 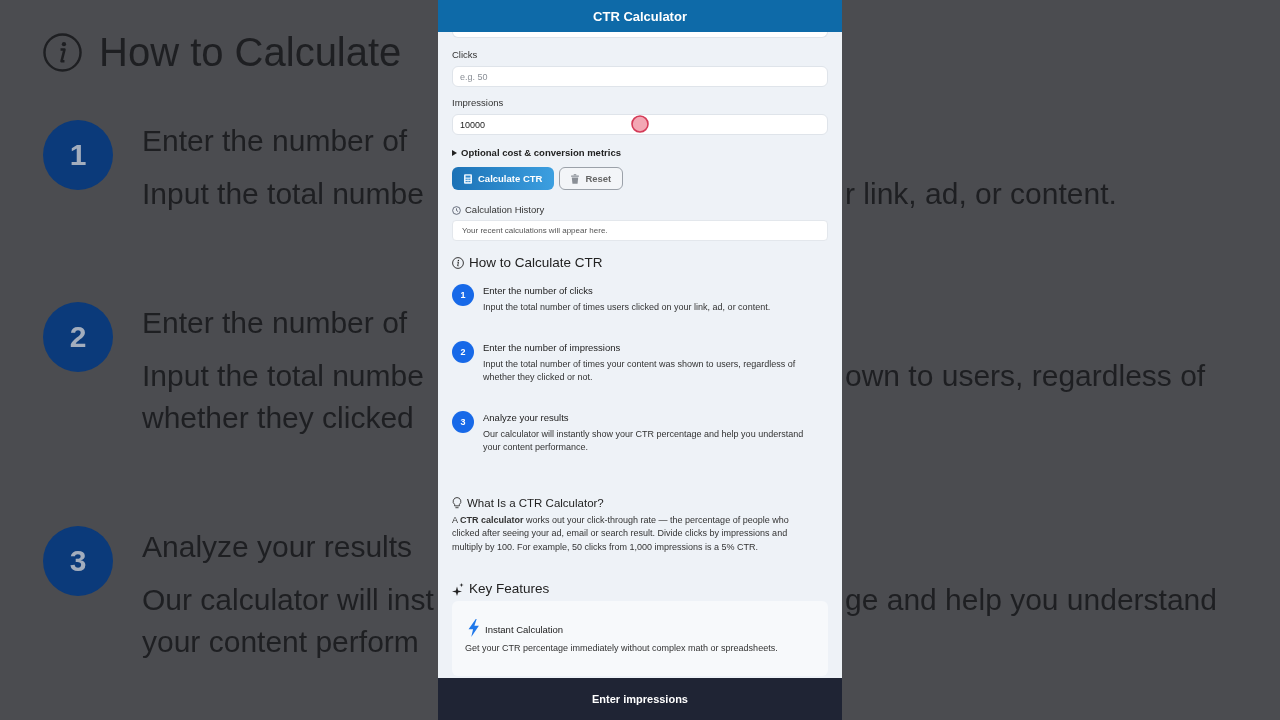 I want to click on input-field, so click(x=640, y=35).